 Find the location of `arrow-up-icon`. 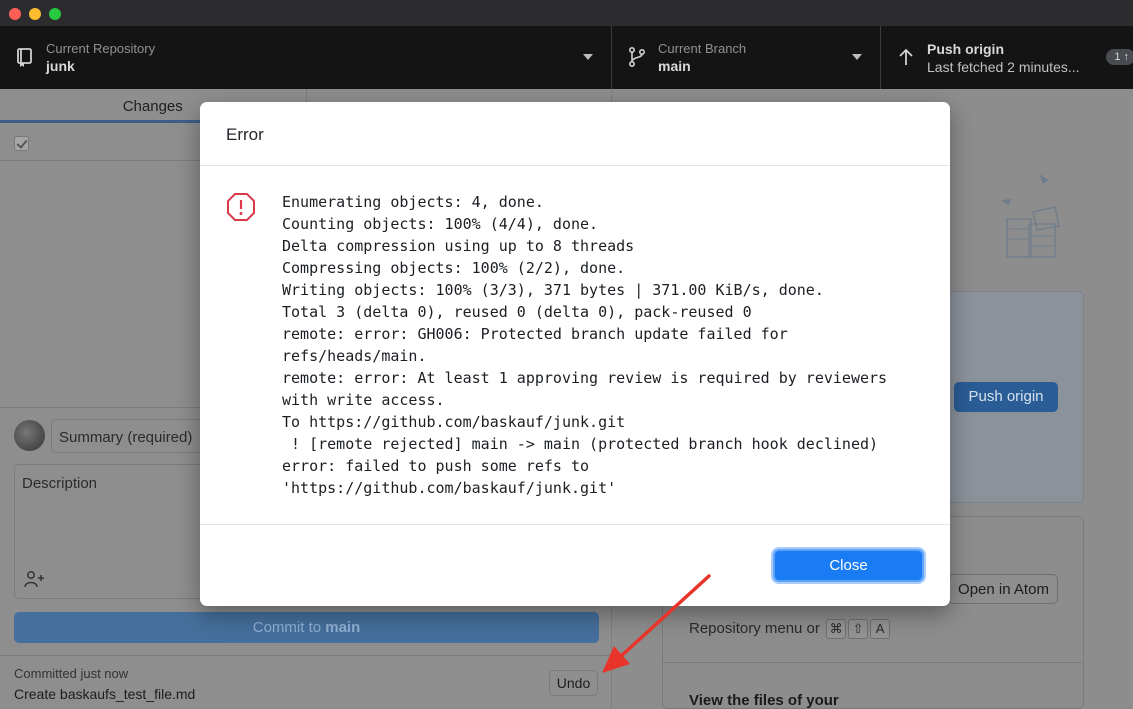

arrow-up-icon is located at coordinates (906, 56).